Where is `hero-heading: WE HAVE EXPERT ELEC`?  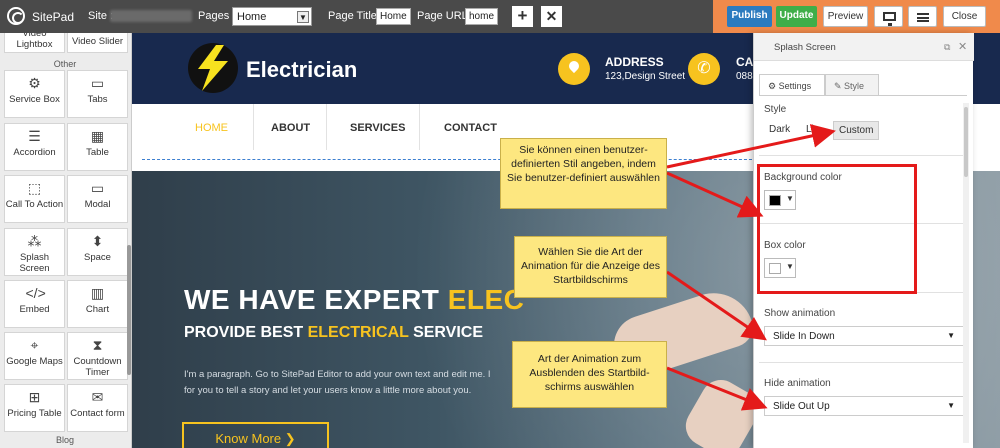
hero-heading: WE HAVE EXPERT ELEC is located at coordinates (354, 299).